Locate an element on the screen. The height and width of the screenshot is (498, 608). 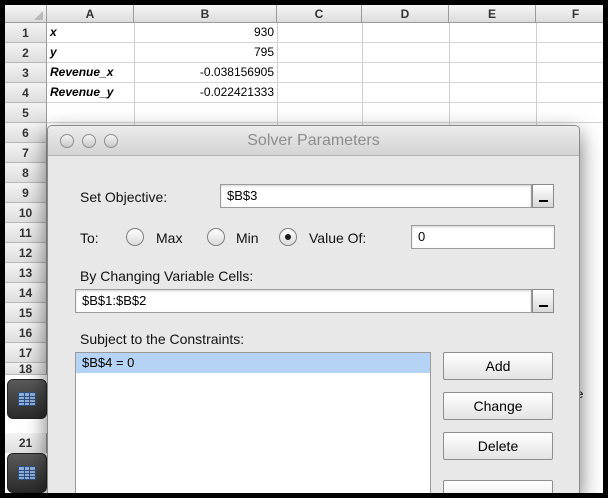
column-header-c: C is located at coordinates (319, 14).